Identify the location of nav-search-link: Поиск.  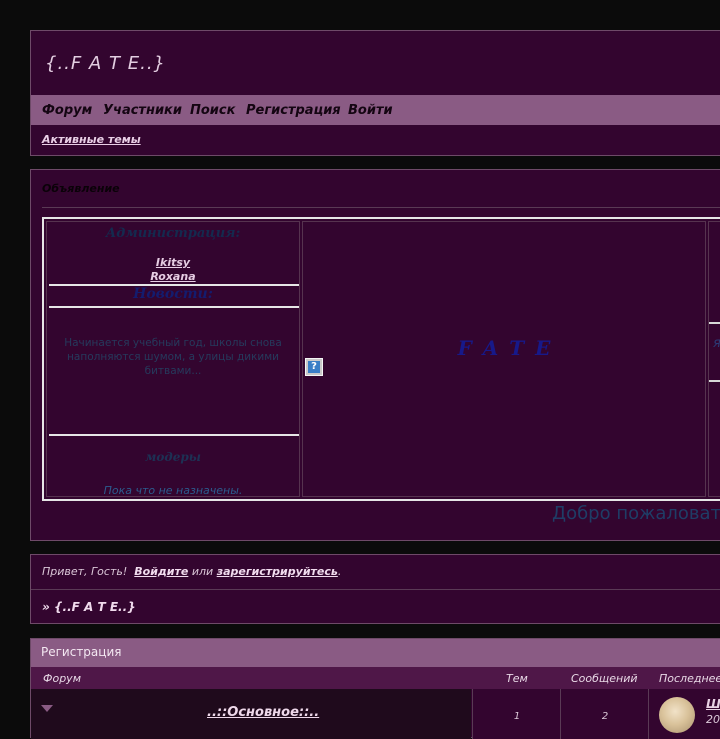
(212, 110).